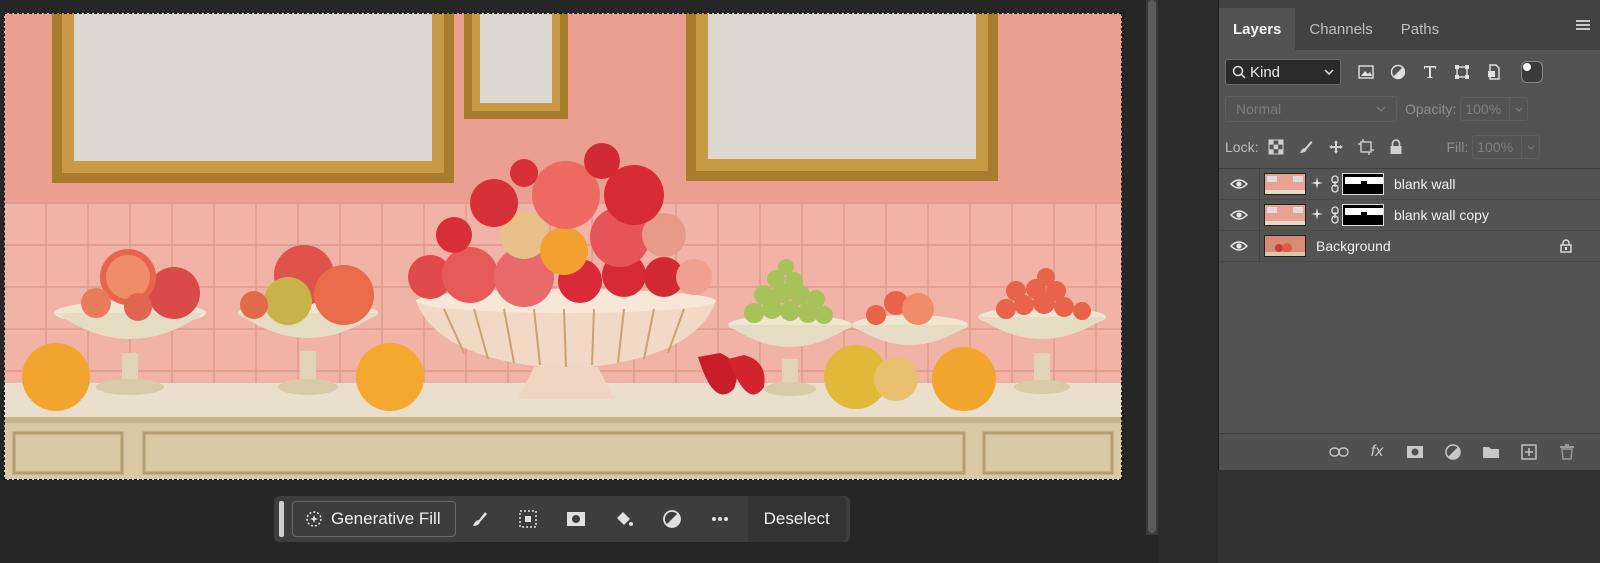  I want to click on link-layers-icon, so click(1339, 452).